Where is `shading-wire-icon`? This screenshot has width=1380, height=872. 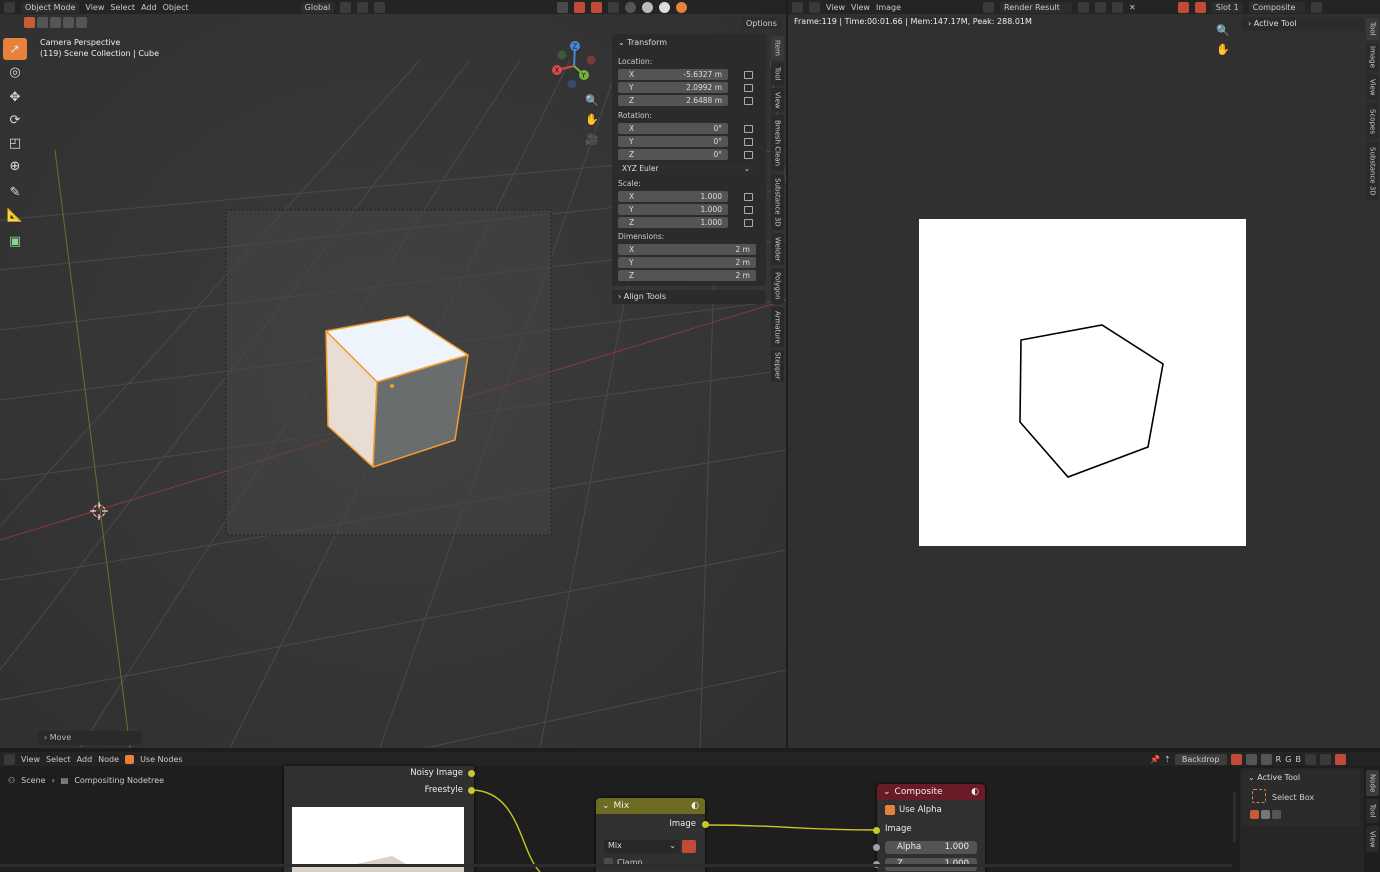
shading-wire-icon is located at coordinates (631, 7).